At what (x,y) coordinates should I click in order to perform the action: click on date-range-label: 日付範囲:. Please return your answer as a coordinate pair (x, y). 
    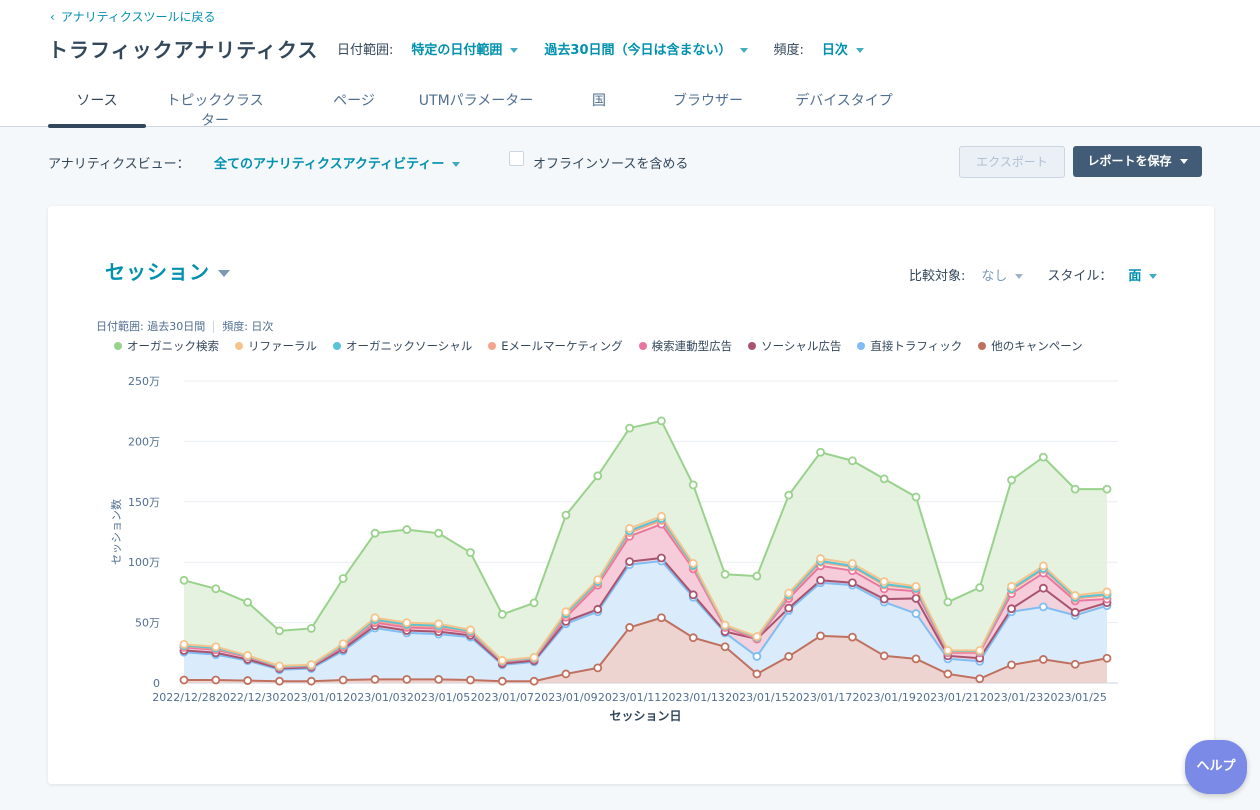
    Looking at the image, I should click on (365, 50).